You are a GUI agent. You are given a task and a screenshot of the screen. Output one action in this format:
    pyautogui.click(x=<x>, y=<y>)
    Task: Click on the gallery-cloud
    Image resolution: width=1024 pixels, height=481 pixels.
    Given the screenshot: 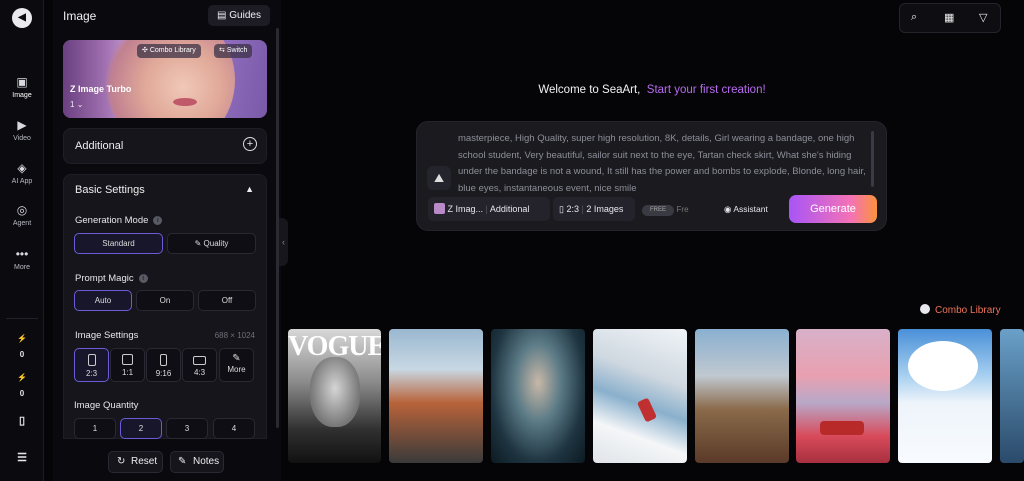 What is the action you would take?
    pyautogui.click(x=943, y=366)
    